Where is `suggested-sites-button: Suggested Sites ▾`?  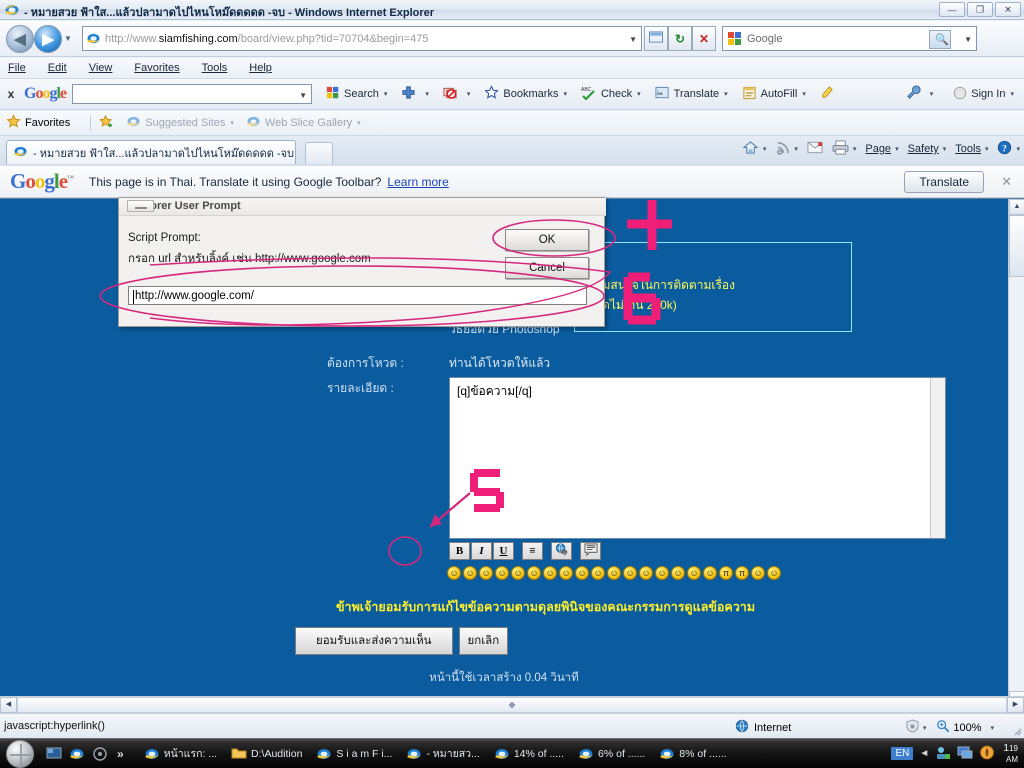
suggested-sites-button: Suggested Sites ▾ is located at coordinates (180, 123).